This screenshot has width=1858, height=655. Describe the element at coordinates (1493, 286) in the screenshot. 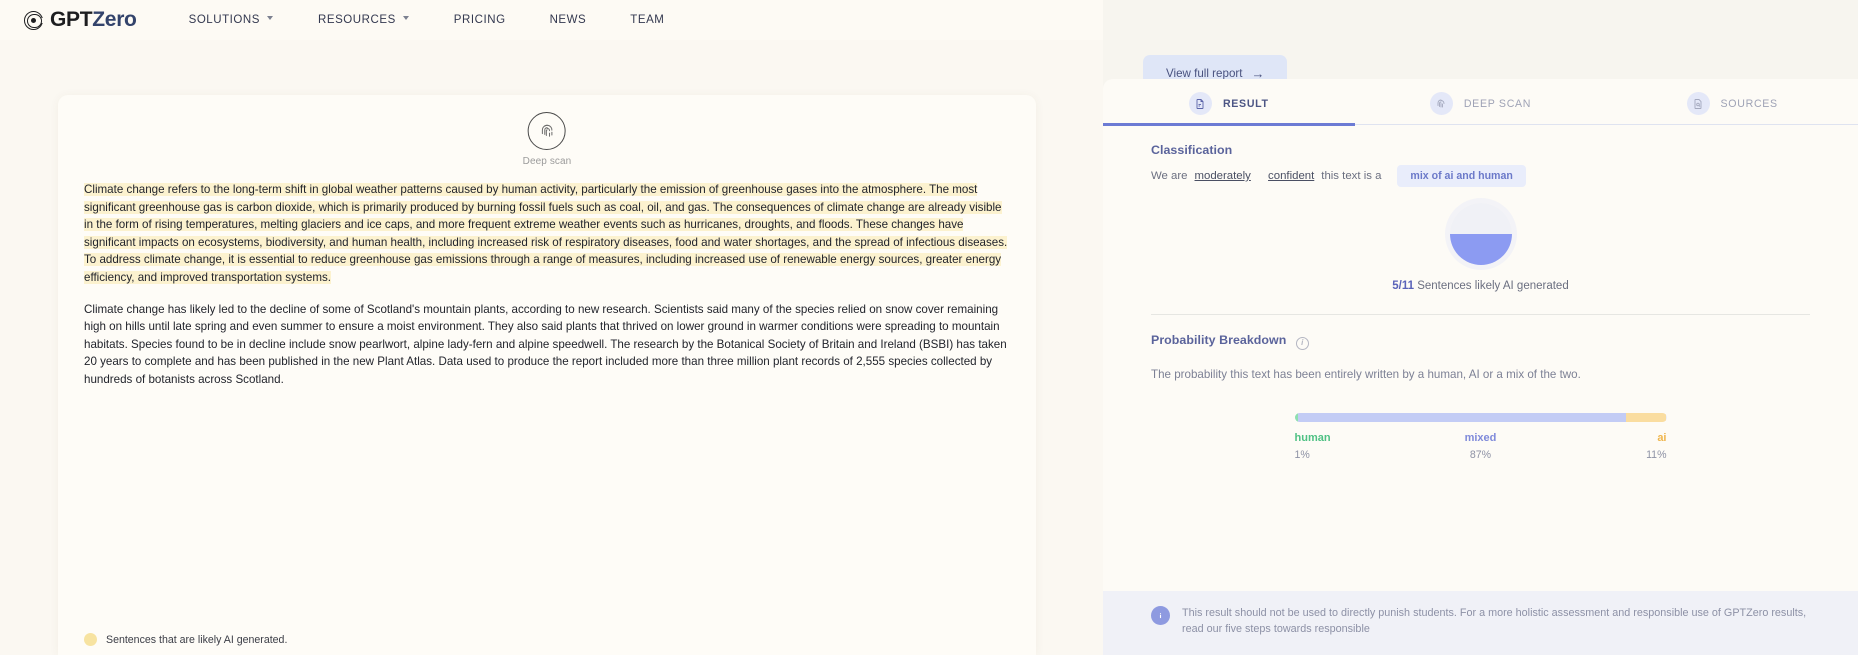

I see `classification-score-caption: Sentences likely AI generated` at that location.